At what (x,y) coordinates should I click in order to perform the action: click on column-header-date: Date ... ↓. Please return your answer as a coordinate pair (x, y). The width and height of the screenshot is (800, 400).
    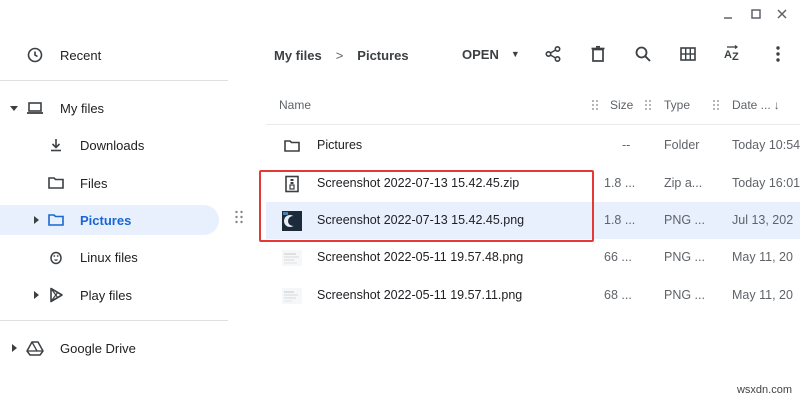
    Looking at the image, I should click on (756, 105).